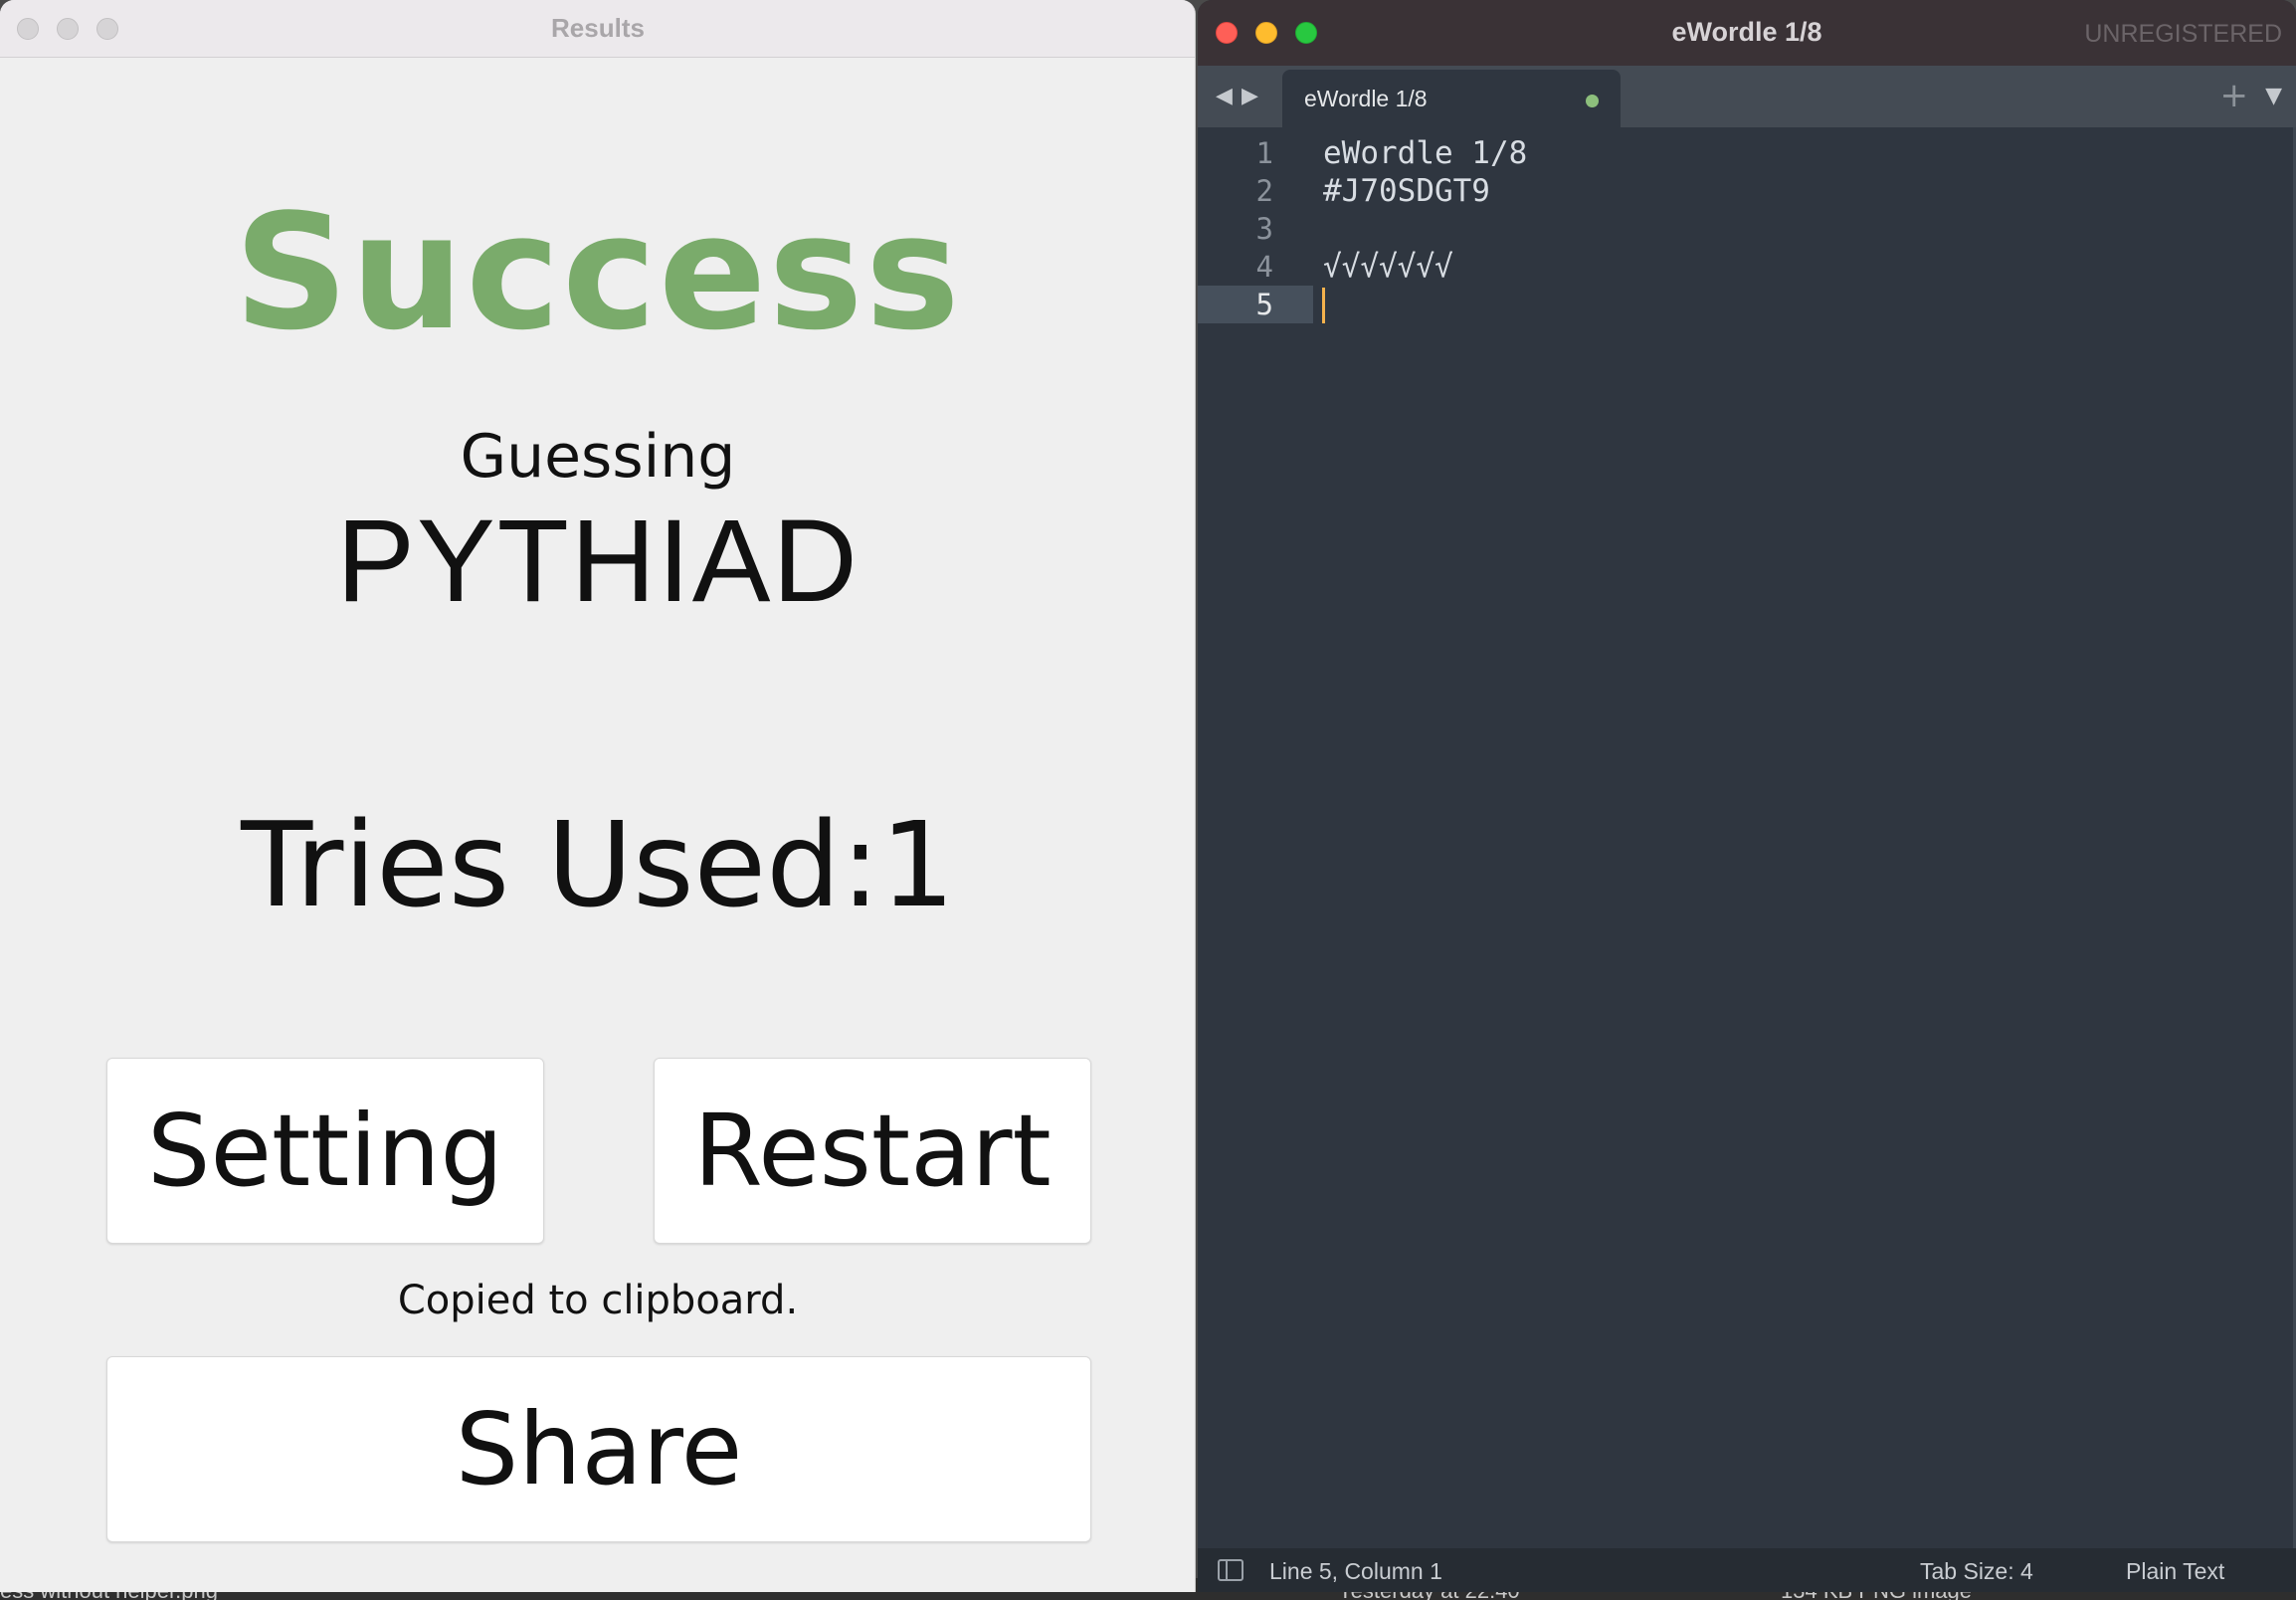  Describe the element at coordinates (1747, 191) in the screenshot. I see `code-line: 2 #J70SDGT9` at that location.